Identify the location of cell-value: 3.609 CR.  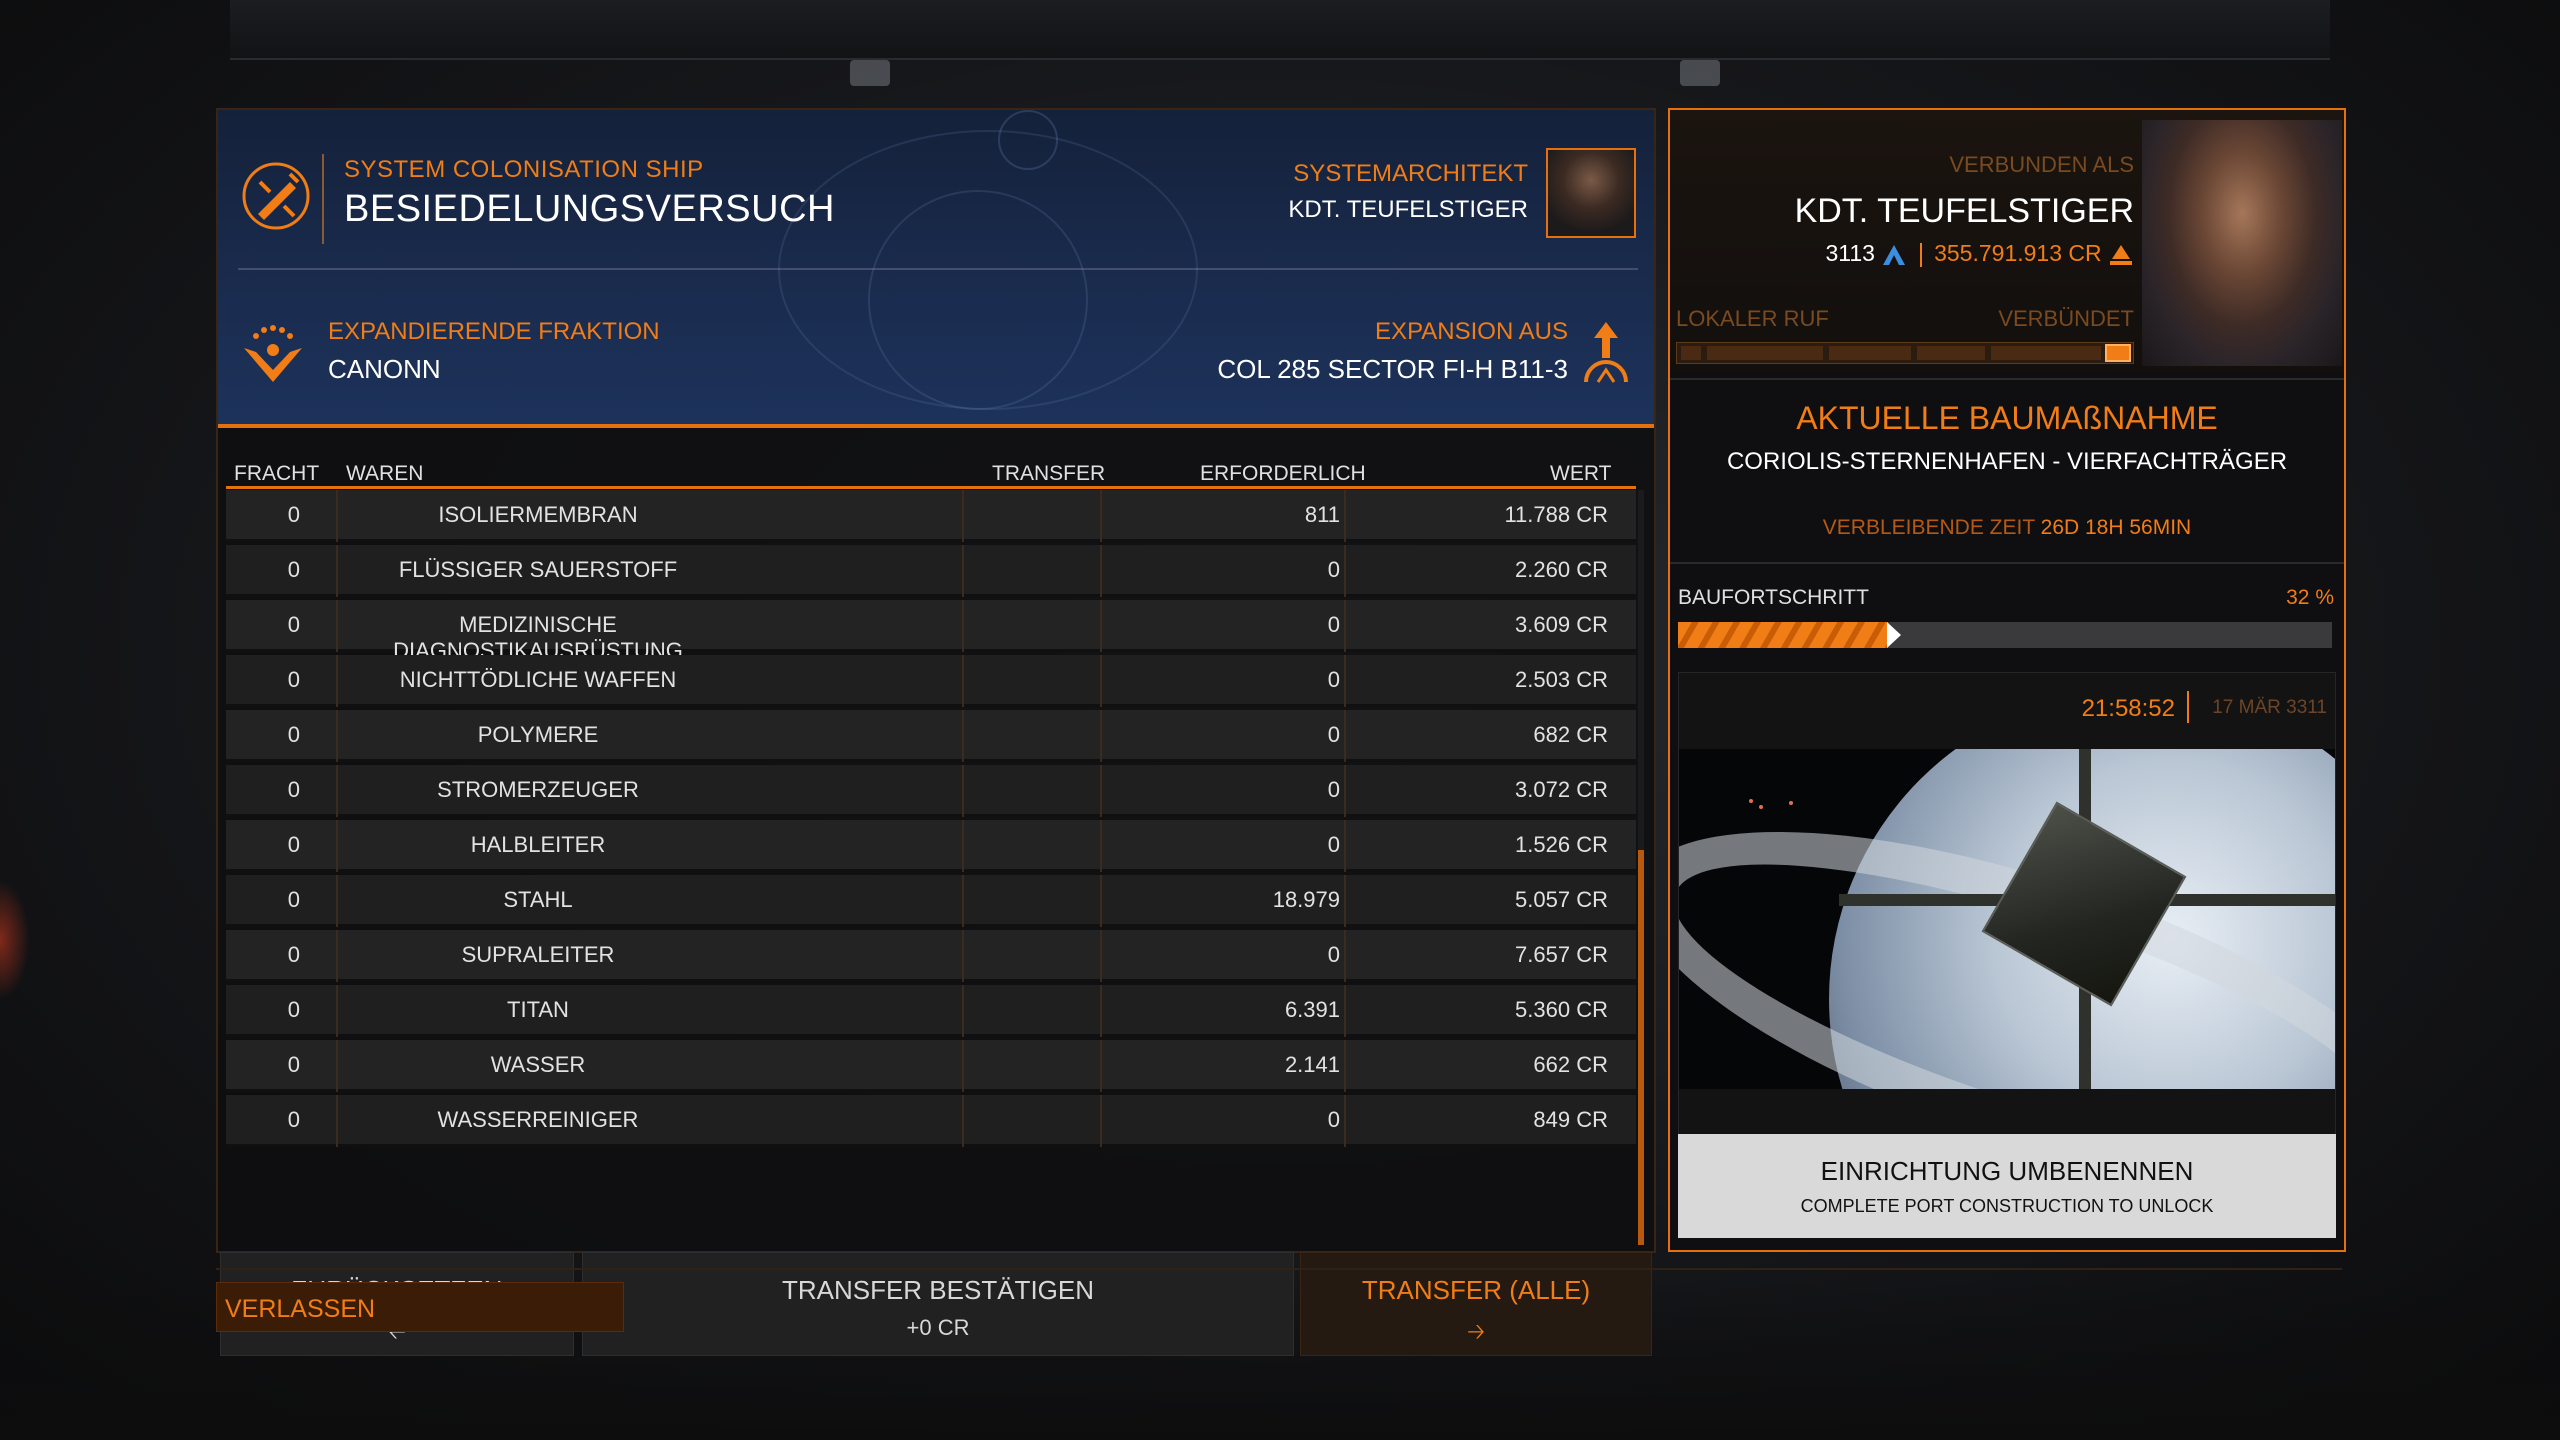
(1561, 624).